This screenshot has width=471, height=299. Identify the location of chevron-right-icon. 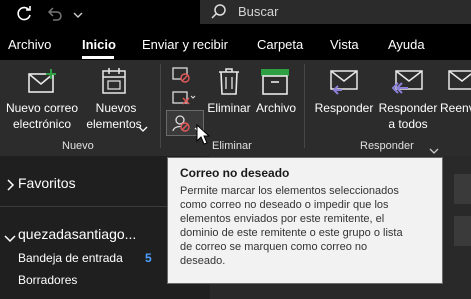
(11, 187).